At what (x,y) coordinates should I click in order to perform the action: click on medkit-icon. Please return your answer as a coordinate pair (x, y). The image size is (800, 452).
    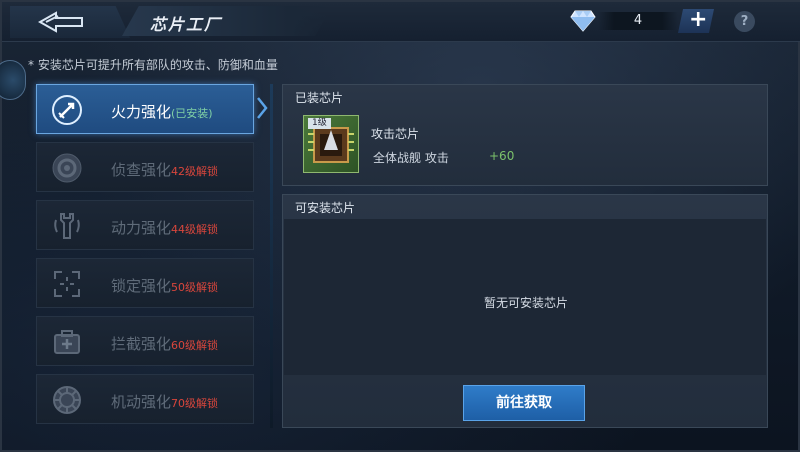
    Looking at the image, I should click on (67, 342).